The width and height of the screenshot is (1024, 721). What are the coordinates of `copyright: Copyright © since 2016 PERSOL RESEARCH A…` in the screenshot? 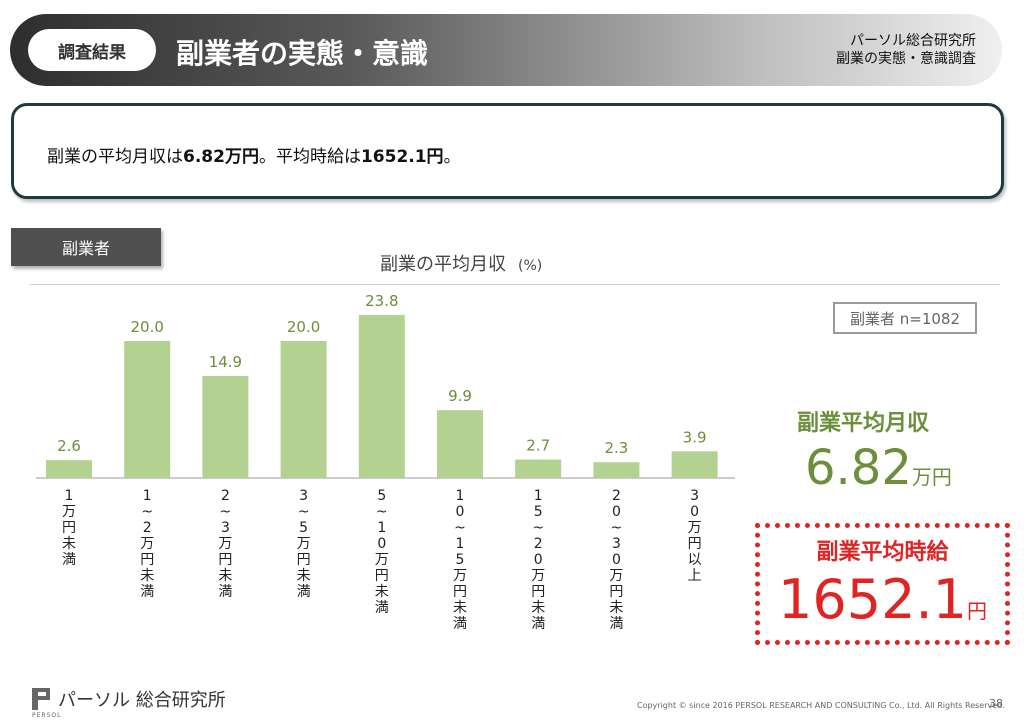 It's located at (821, 705).